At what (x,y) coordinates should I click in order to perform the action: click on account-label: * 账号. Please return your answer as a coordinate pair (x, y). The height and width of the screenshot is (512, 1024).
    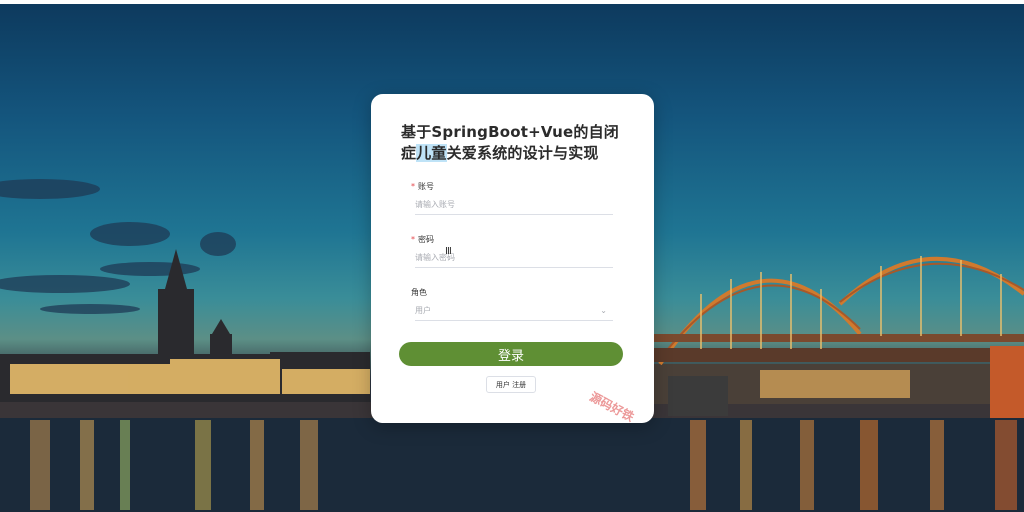
    Looking at the image, I should click on (422, 186).